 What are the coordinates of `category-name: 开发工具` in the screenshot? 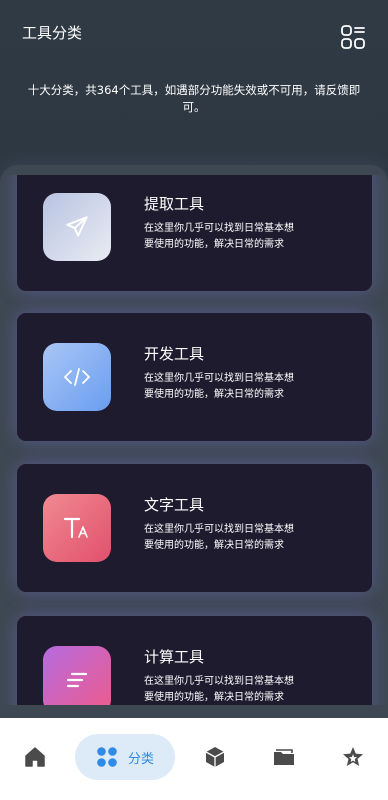 It's located at (174, 354).